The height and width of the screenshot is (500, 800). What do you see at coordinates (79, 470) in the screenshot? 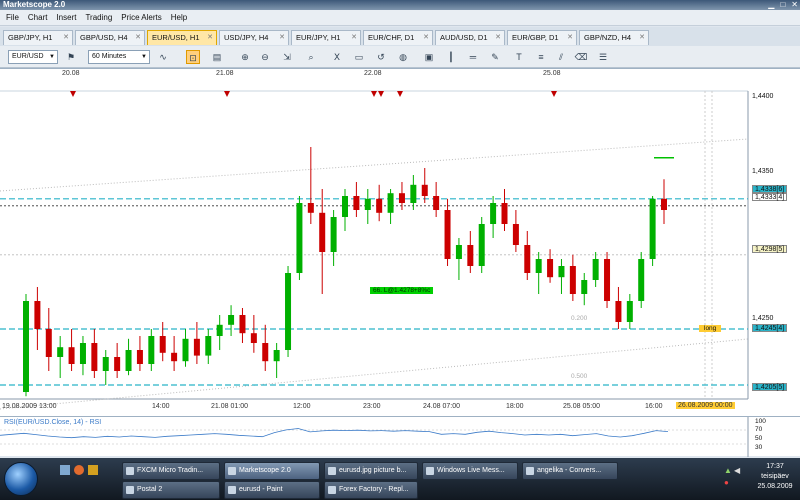
I see `firefox-icon` at bounding box center [79, 470].